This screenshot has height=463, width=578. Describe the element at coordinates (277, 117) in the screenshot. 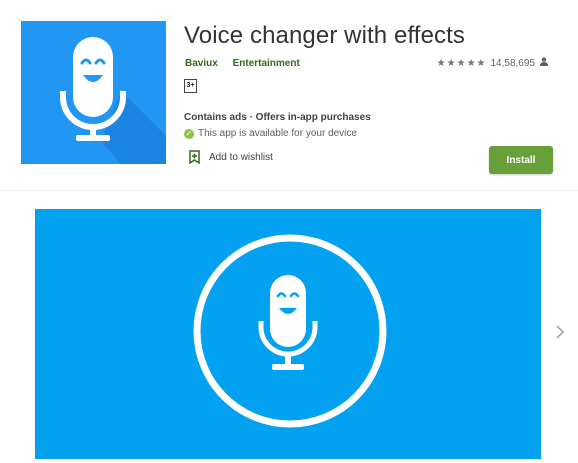

I see `ads-info: Contains ads · Offers in-app purchases` at that location.